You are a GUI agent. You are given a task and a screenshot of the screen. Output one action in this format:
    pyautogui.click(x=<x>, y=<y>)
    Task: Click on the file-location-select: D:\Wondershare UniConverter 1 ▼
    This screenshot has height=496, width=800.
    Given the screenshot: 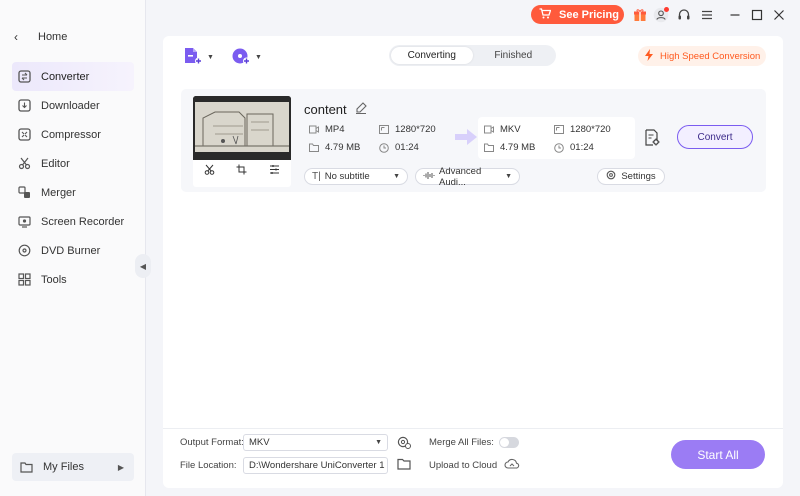 What is the action you would take?
    pyautogui.click(x=315, y=465)
    